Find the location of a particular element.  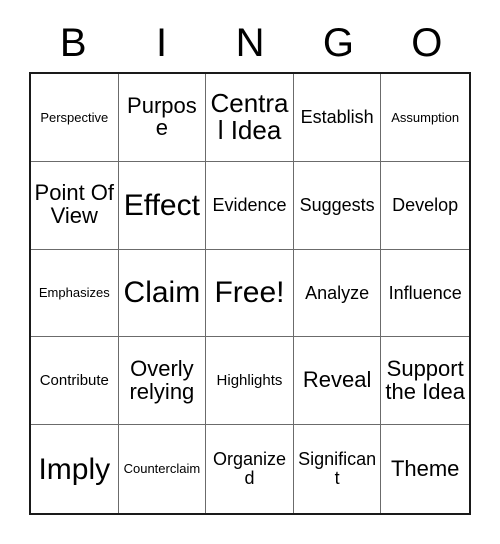

header-letter-b: B is located at coordinates (73, 43).